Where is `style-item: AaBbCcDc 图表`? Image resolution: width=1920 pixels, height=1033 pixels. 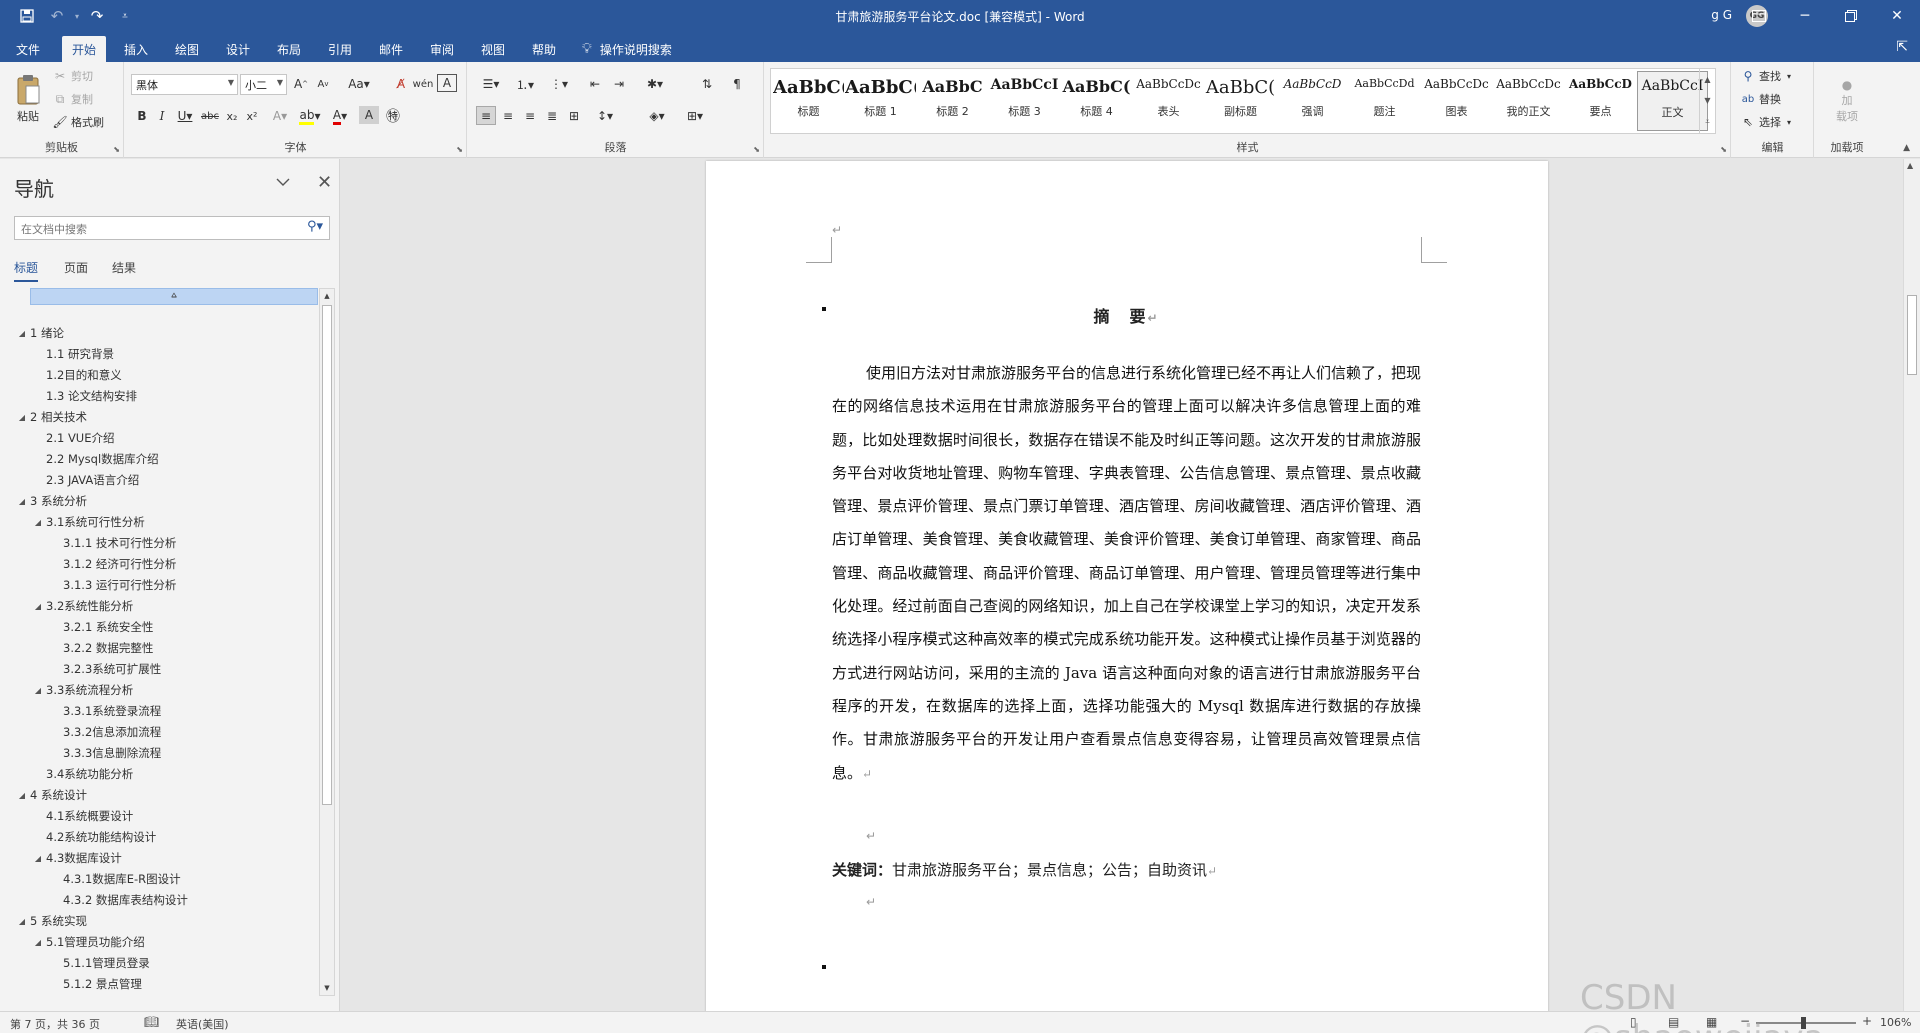
style-item: AaBbCcDc 图表 is located at coordinates (1456, 101).